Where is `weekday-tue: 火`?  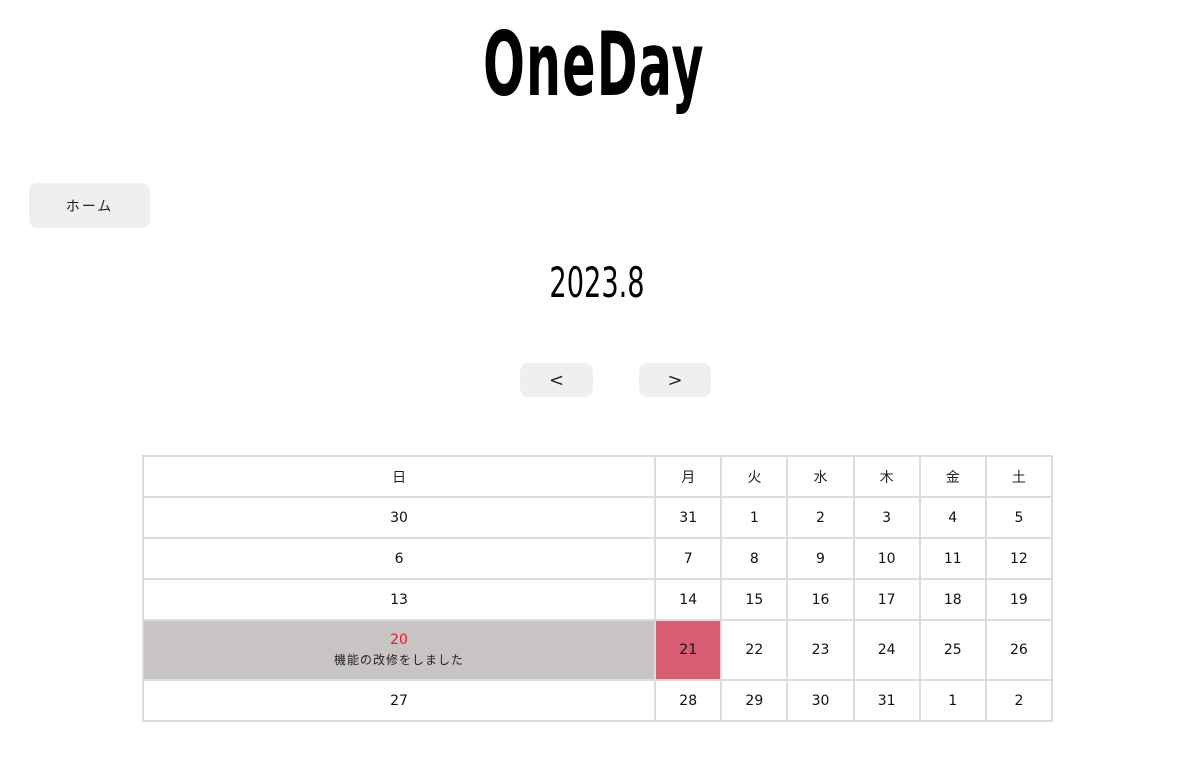
weekday-tue: 火 is located at coordinates (754, 476).